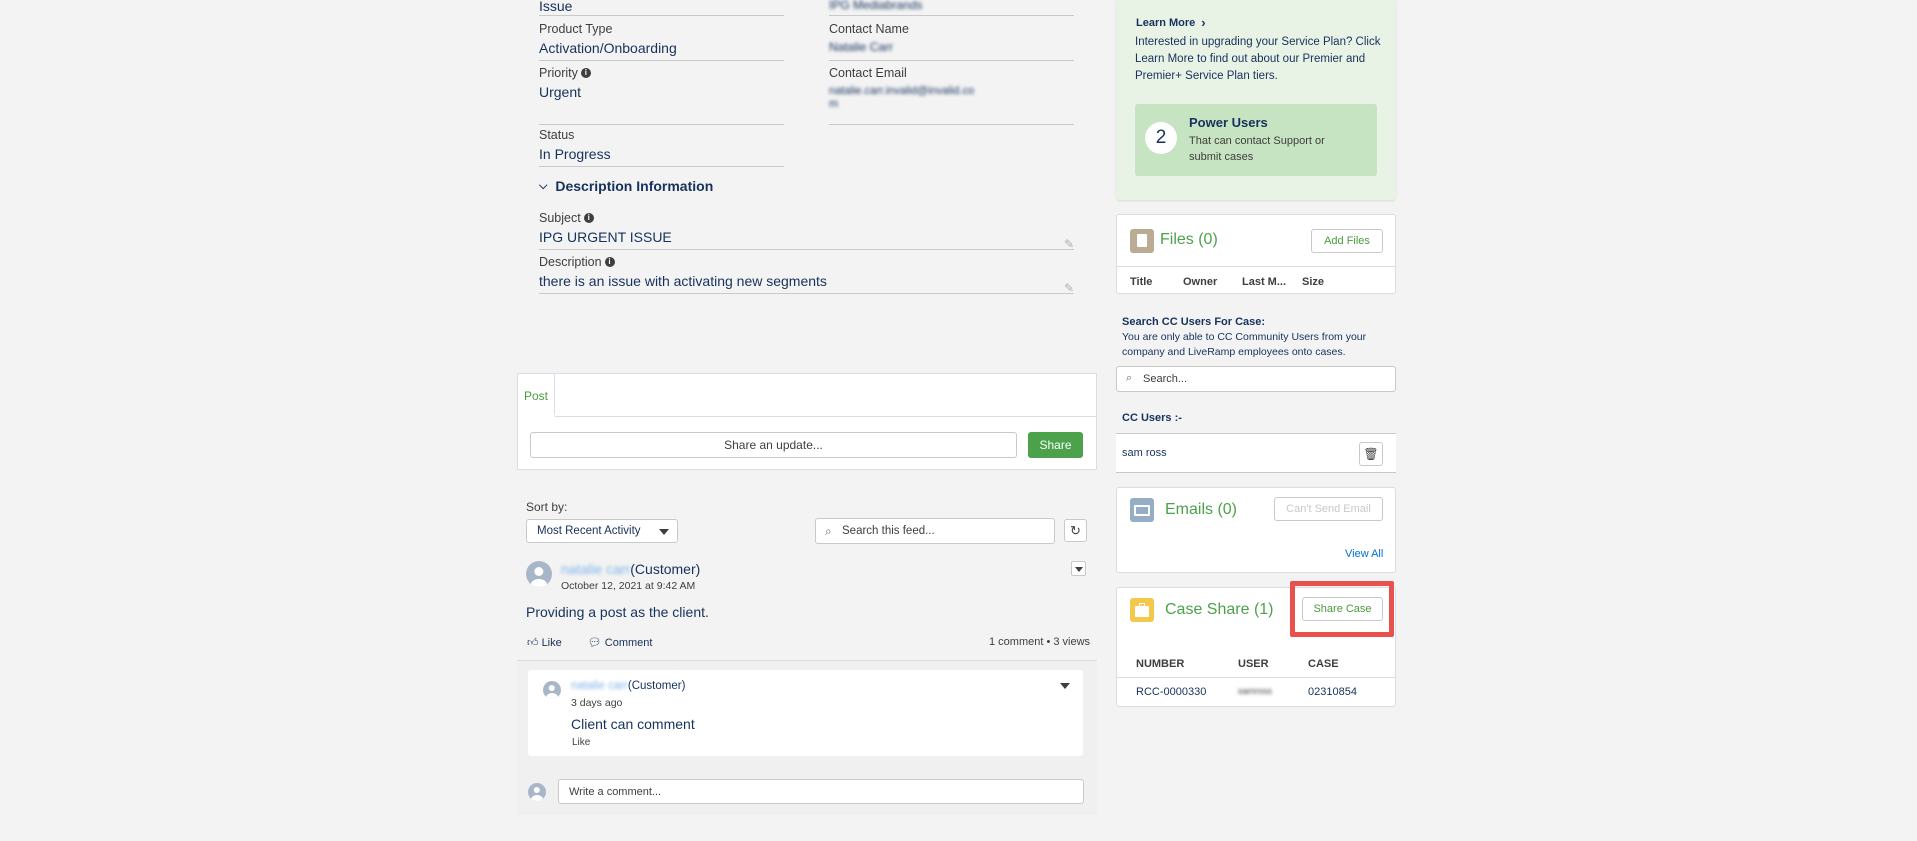  I want to click on post-body: Providing a post as the client., so click(617, 612).